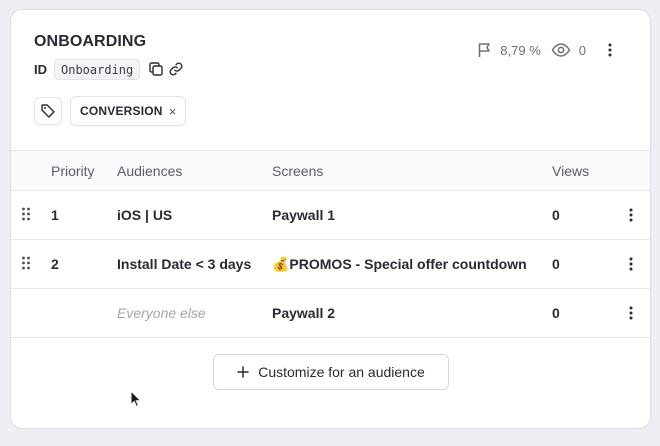 The image size is (660, 446). I want to click on priority-header: Priority, so click(73, 170).